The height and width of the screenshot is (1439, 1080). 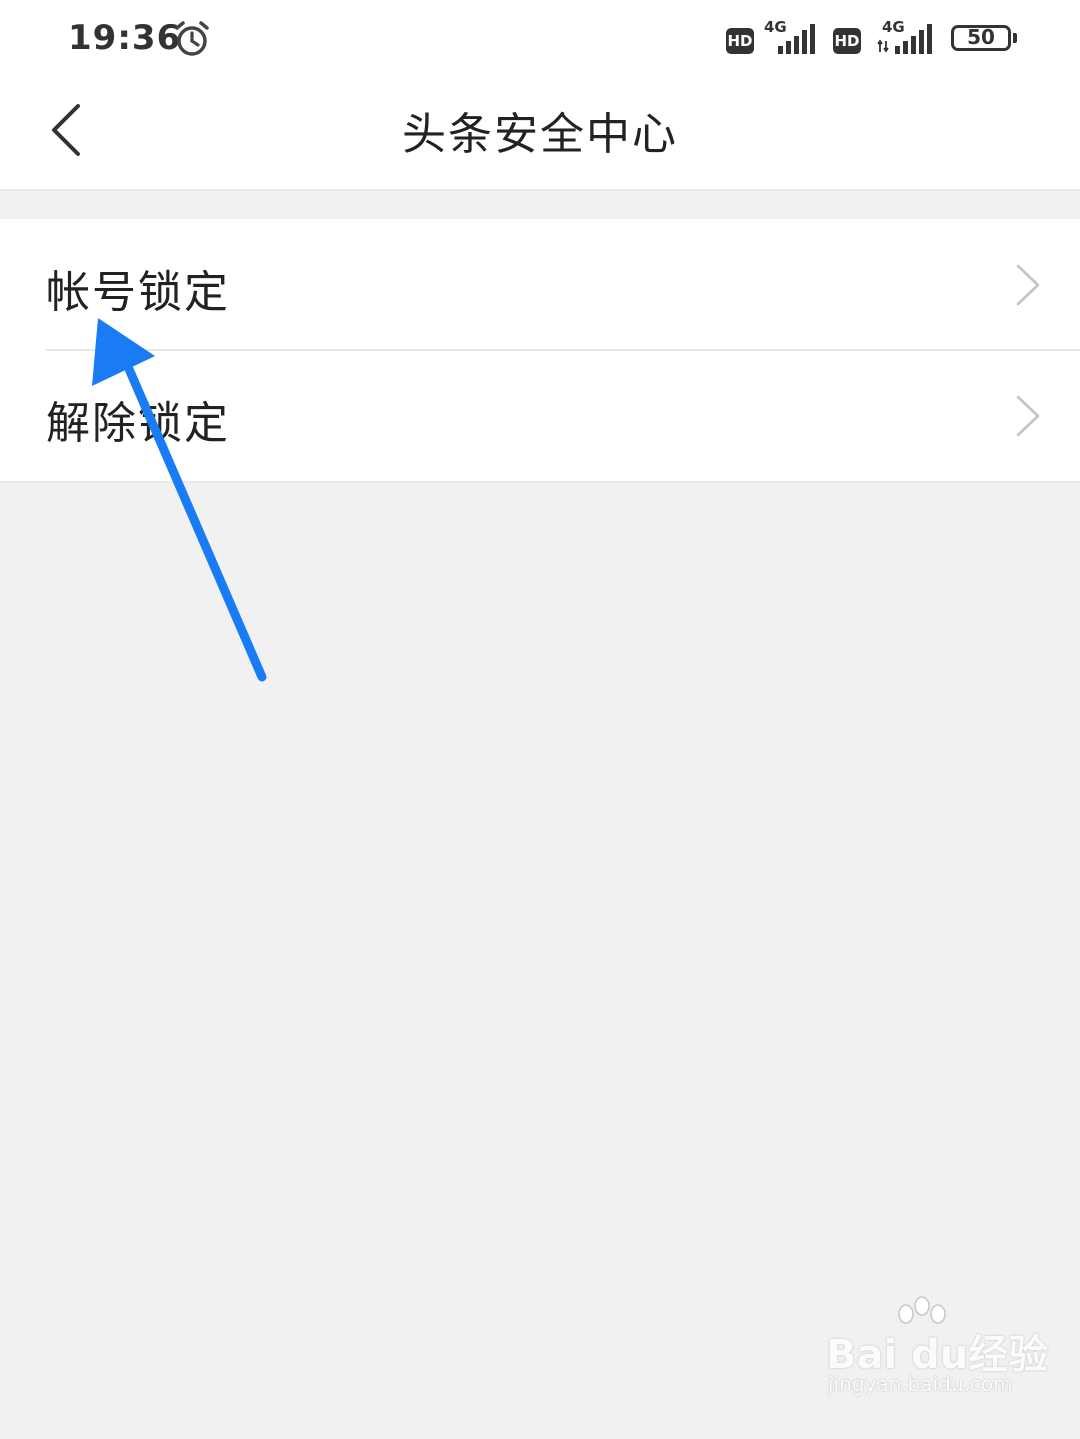 I want to click on watermark-url: jingyan.baidu.com, so click(x=920, y=1384).